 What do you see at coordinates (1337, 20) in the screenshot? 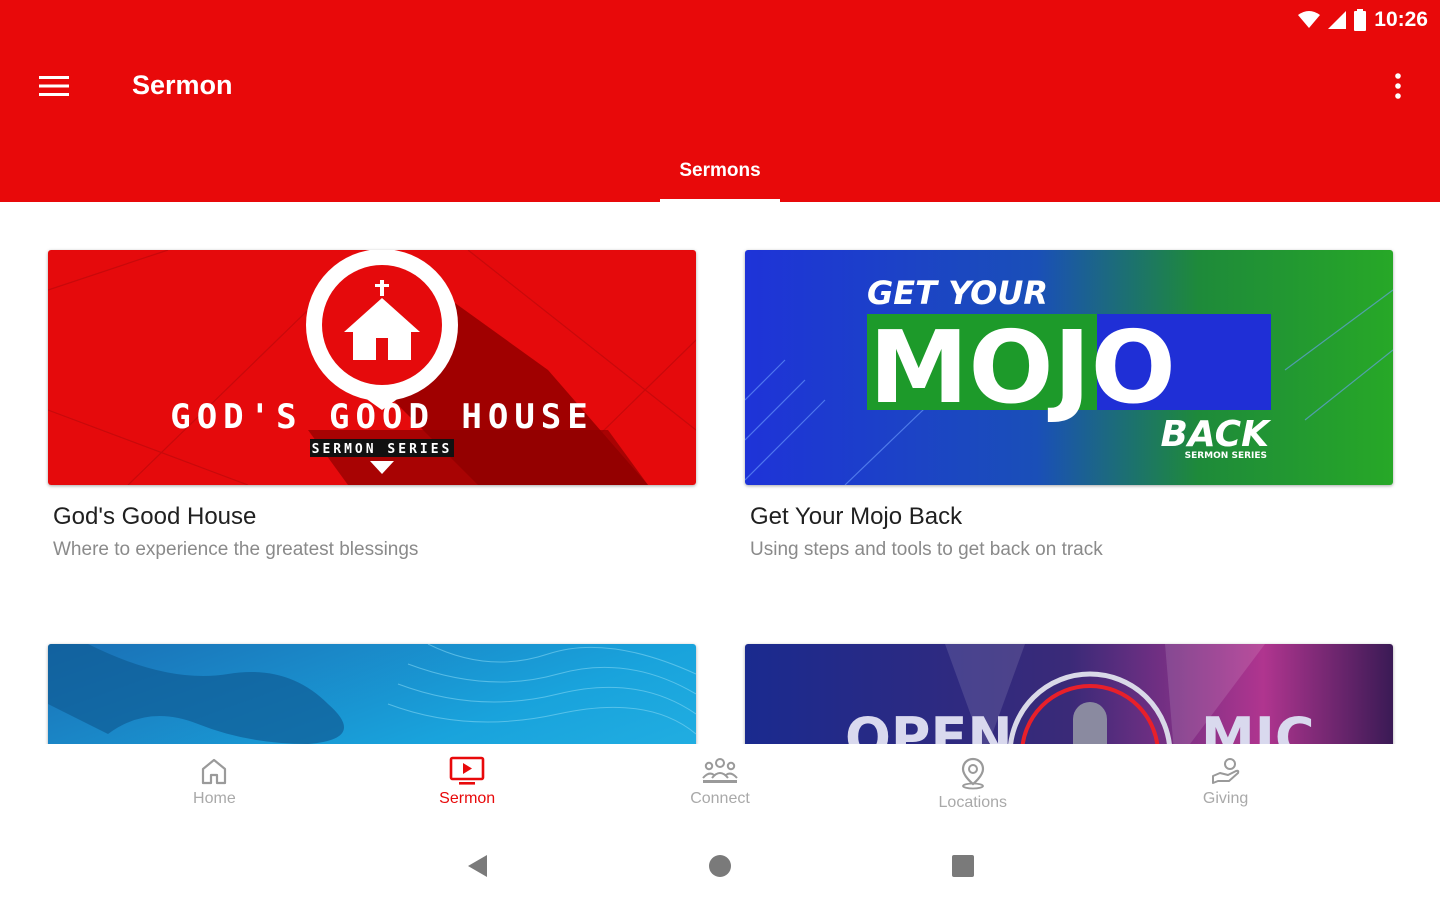
I see `signal-icon` at bounding box center [1337, 20].